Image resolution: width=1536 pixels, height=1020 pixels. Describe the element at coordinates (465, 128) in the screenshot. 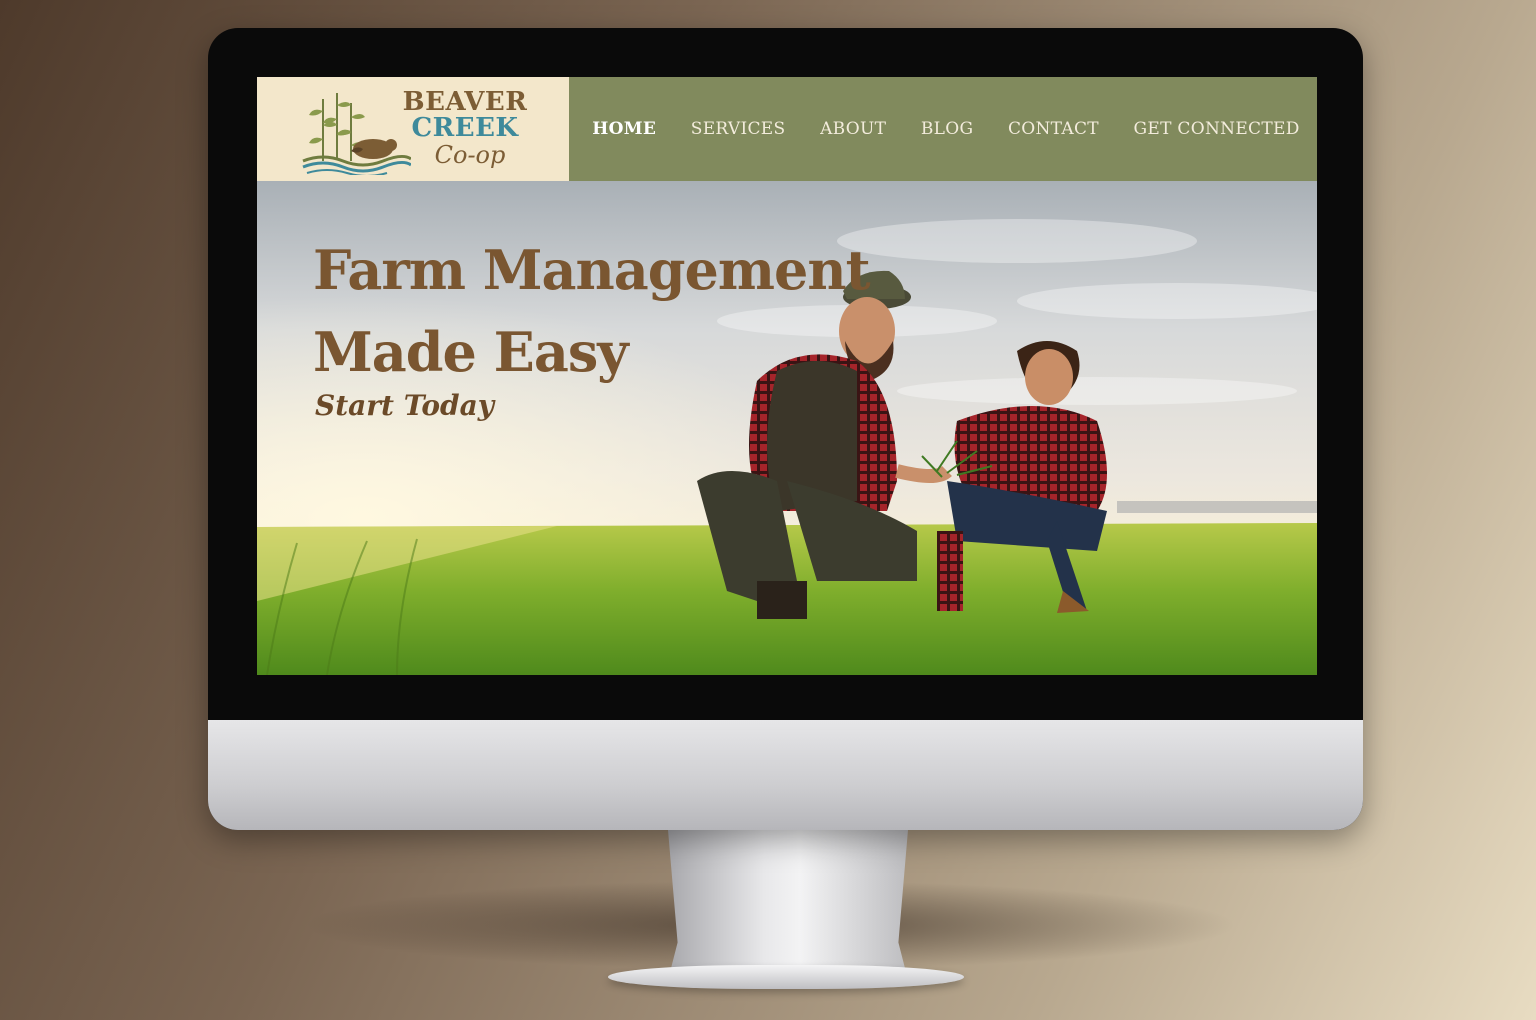

I see `logo-text-creek: CREEK` at that location.